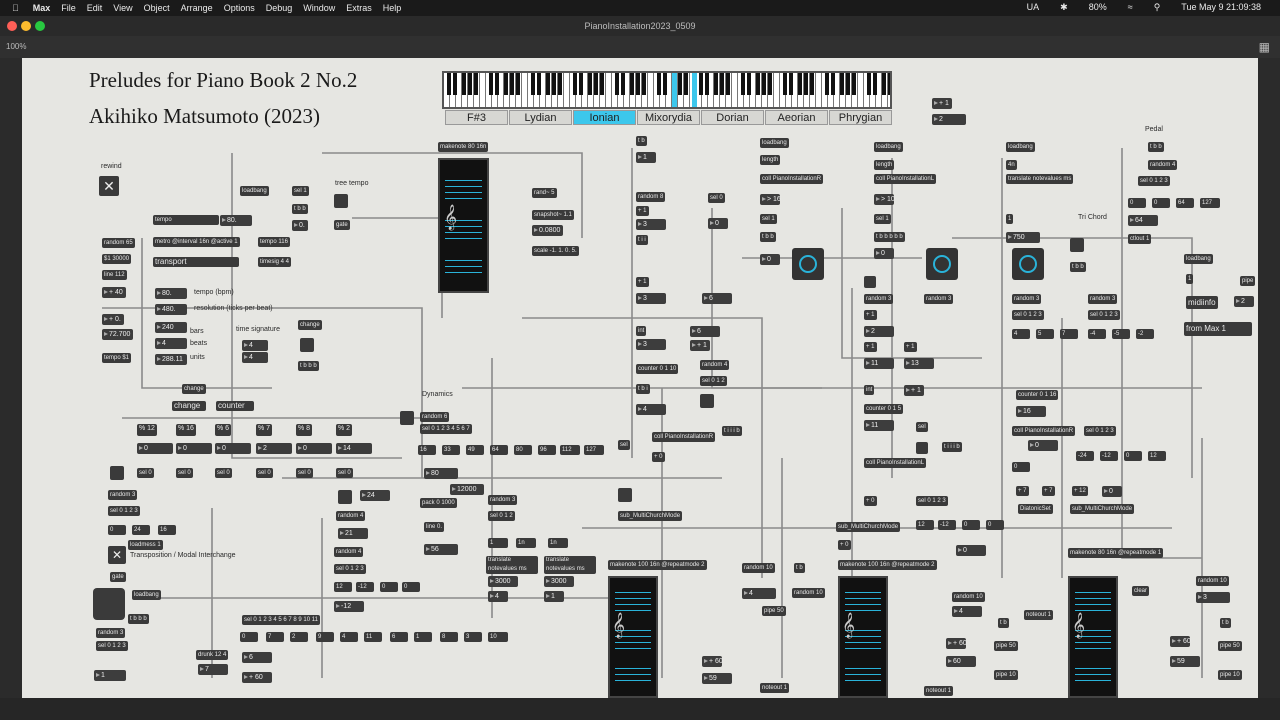 The height and width of the screenshot is (720, 1280). What do you see at coordinates (712, 661) in the screenshot?
I see `p60-a: + 60` at bounding box center [712, 661].